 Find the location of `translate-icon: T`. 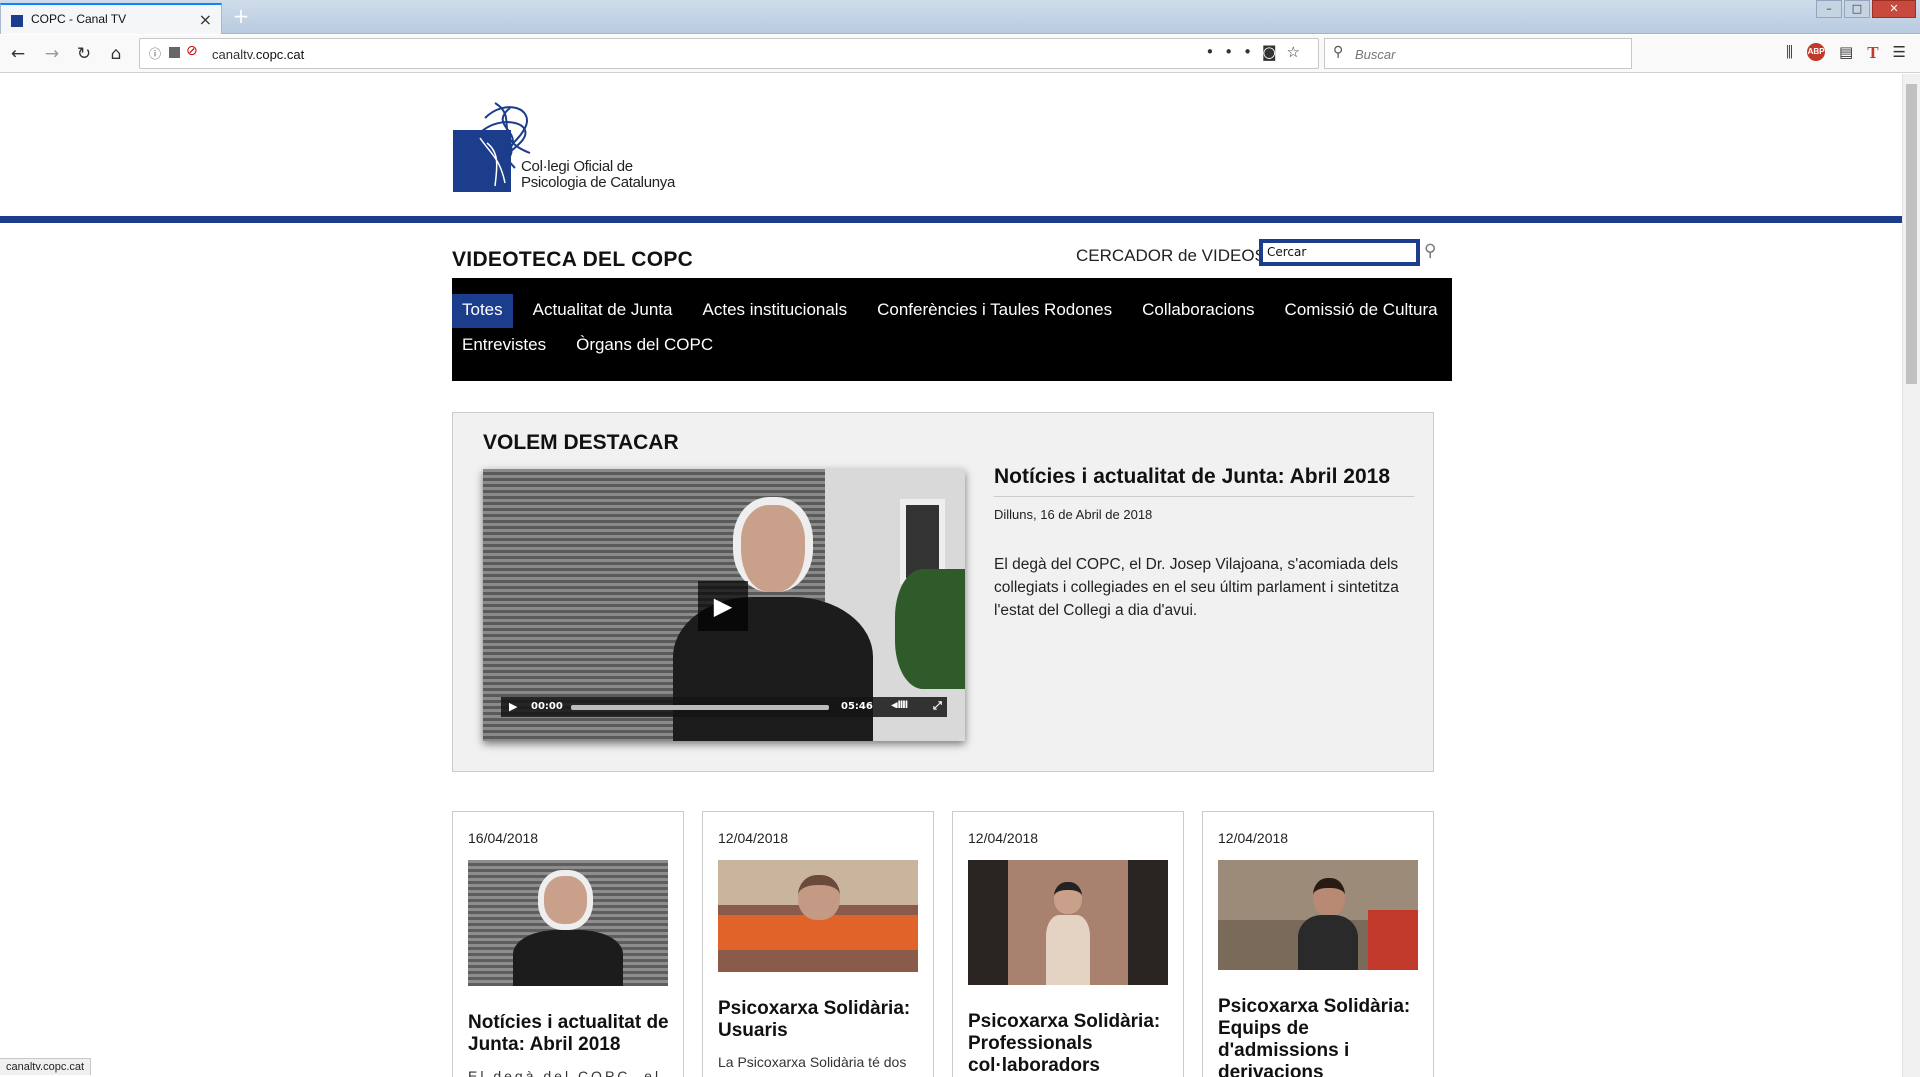

translate-icon: T is located at coordinates (1872, 53).